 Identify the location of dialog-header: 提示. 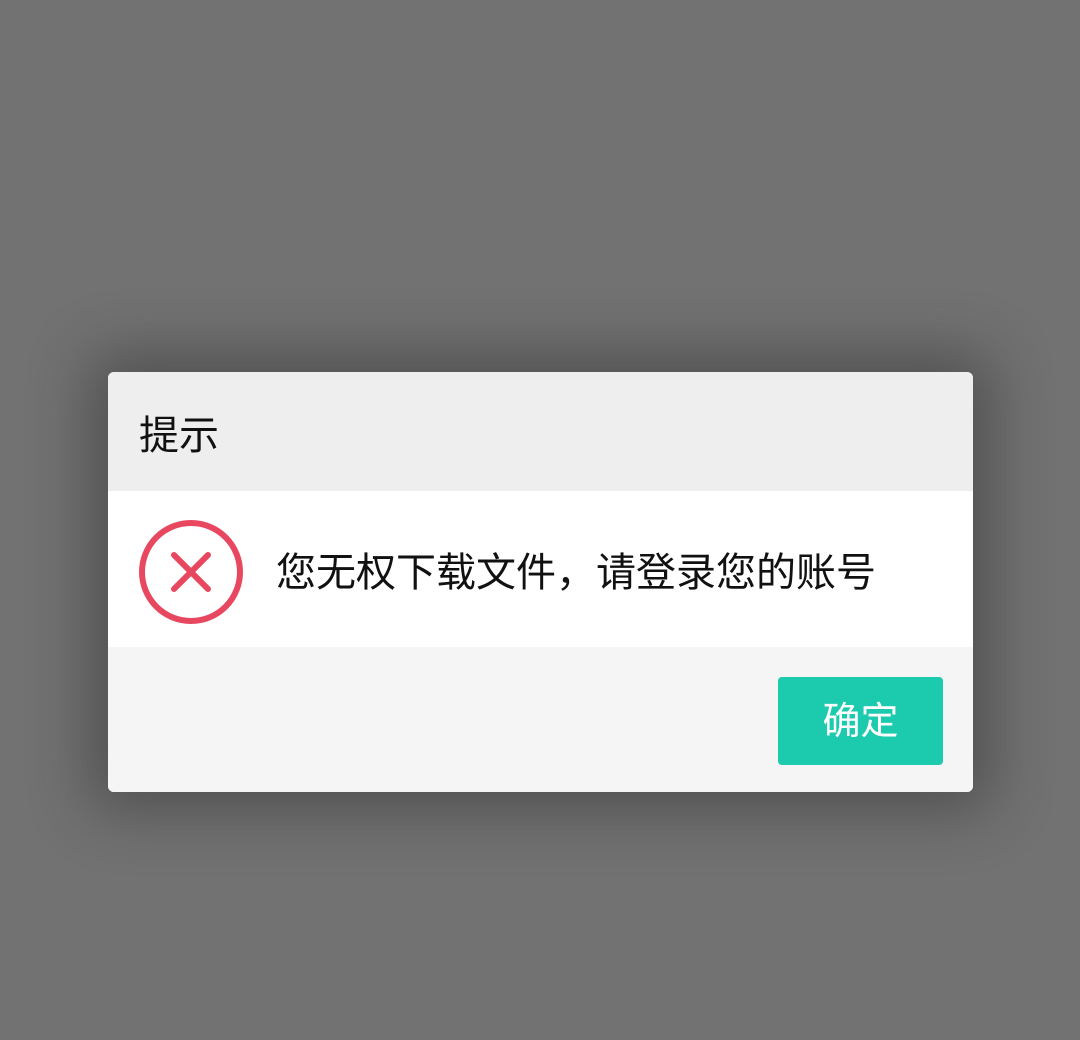
(540, 431).